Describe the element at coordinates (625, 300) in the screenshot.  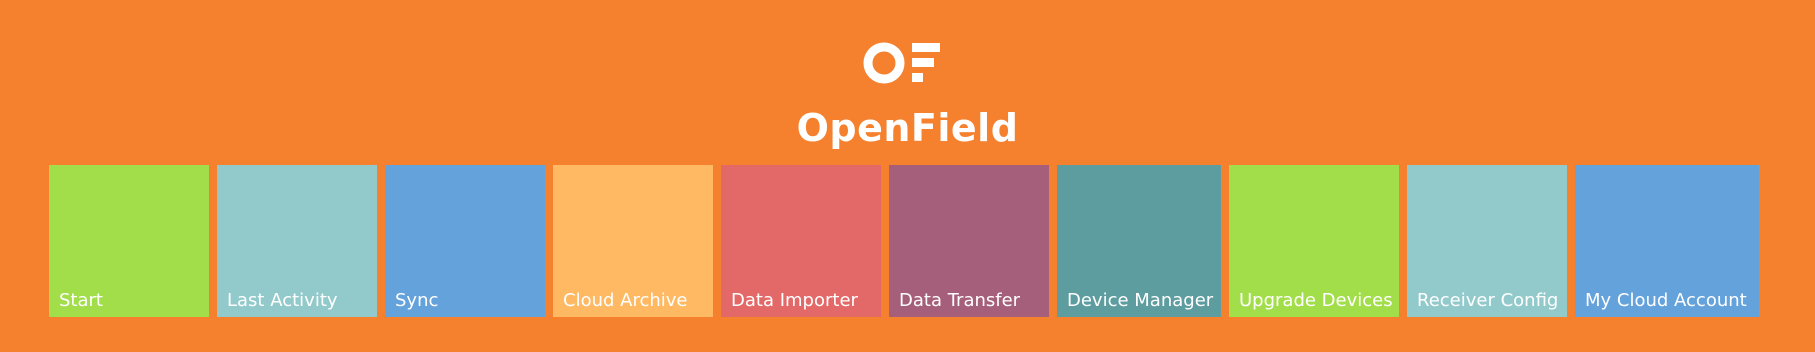
I see `tile-label: Cloud Archive` at that location.